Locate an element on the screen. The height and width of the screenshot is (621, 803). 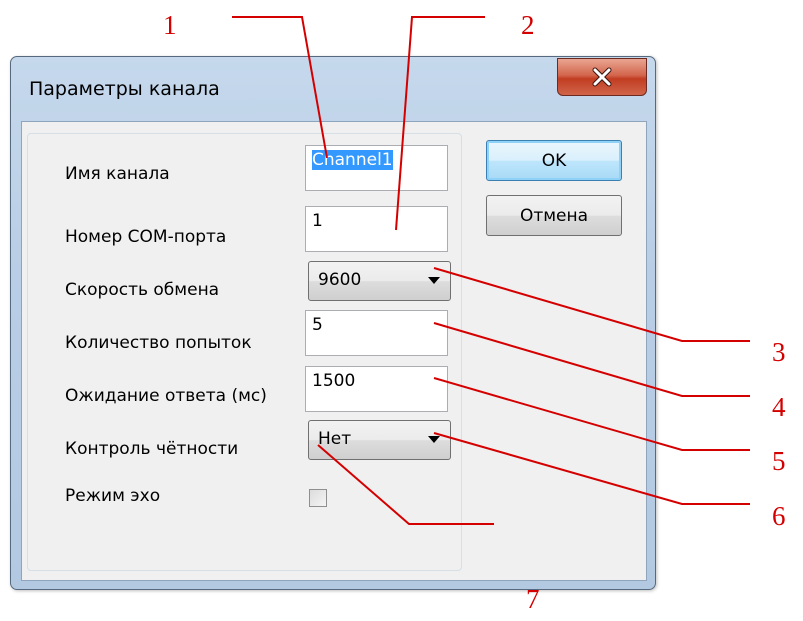
com-port-input: 1 is located at coordinates (376, 229).